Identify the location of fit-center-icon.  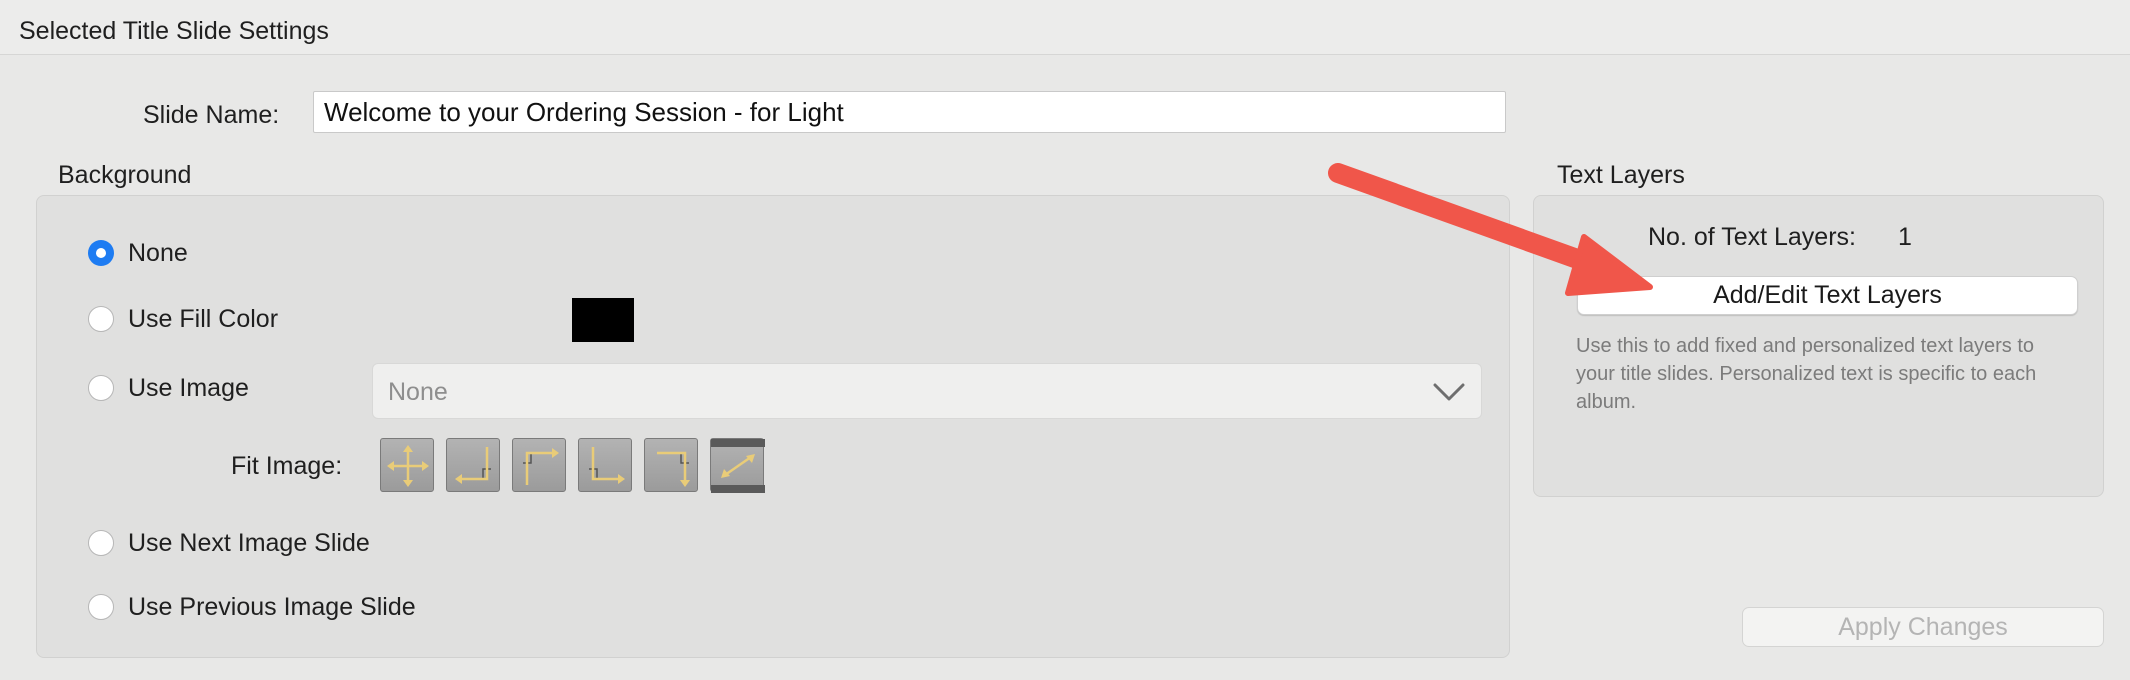
(408, 466).